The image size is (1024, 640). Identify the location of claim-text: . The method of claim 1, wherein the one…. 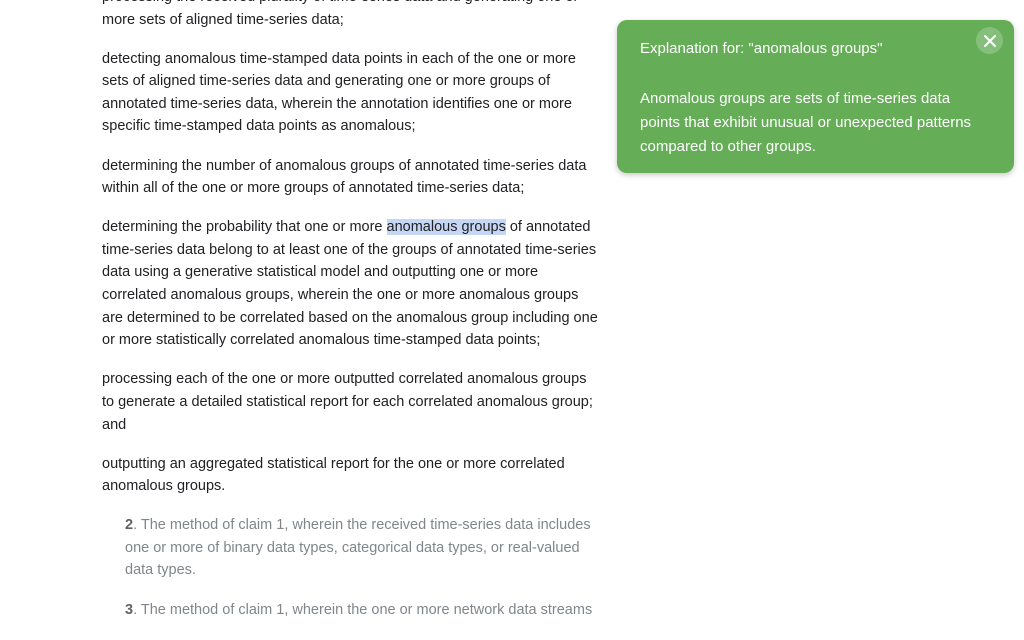
(363, 609).